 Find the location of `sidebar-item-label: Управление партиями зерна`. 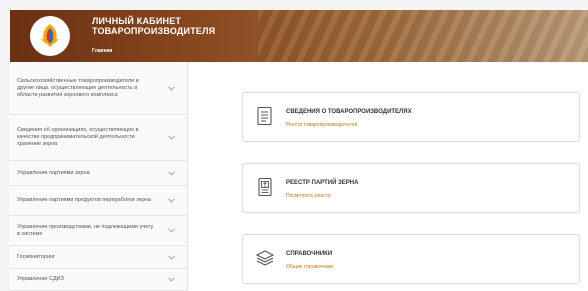

sidebar-item-label: Управление партиями зерна is located at coordinates (53, 172).